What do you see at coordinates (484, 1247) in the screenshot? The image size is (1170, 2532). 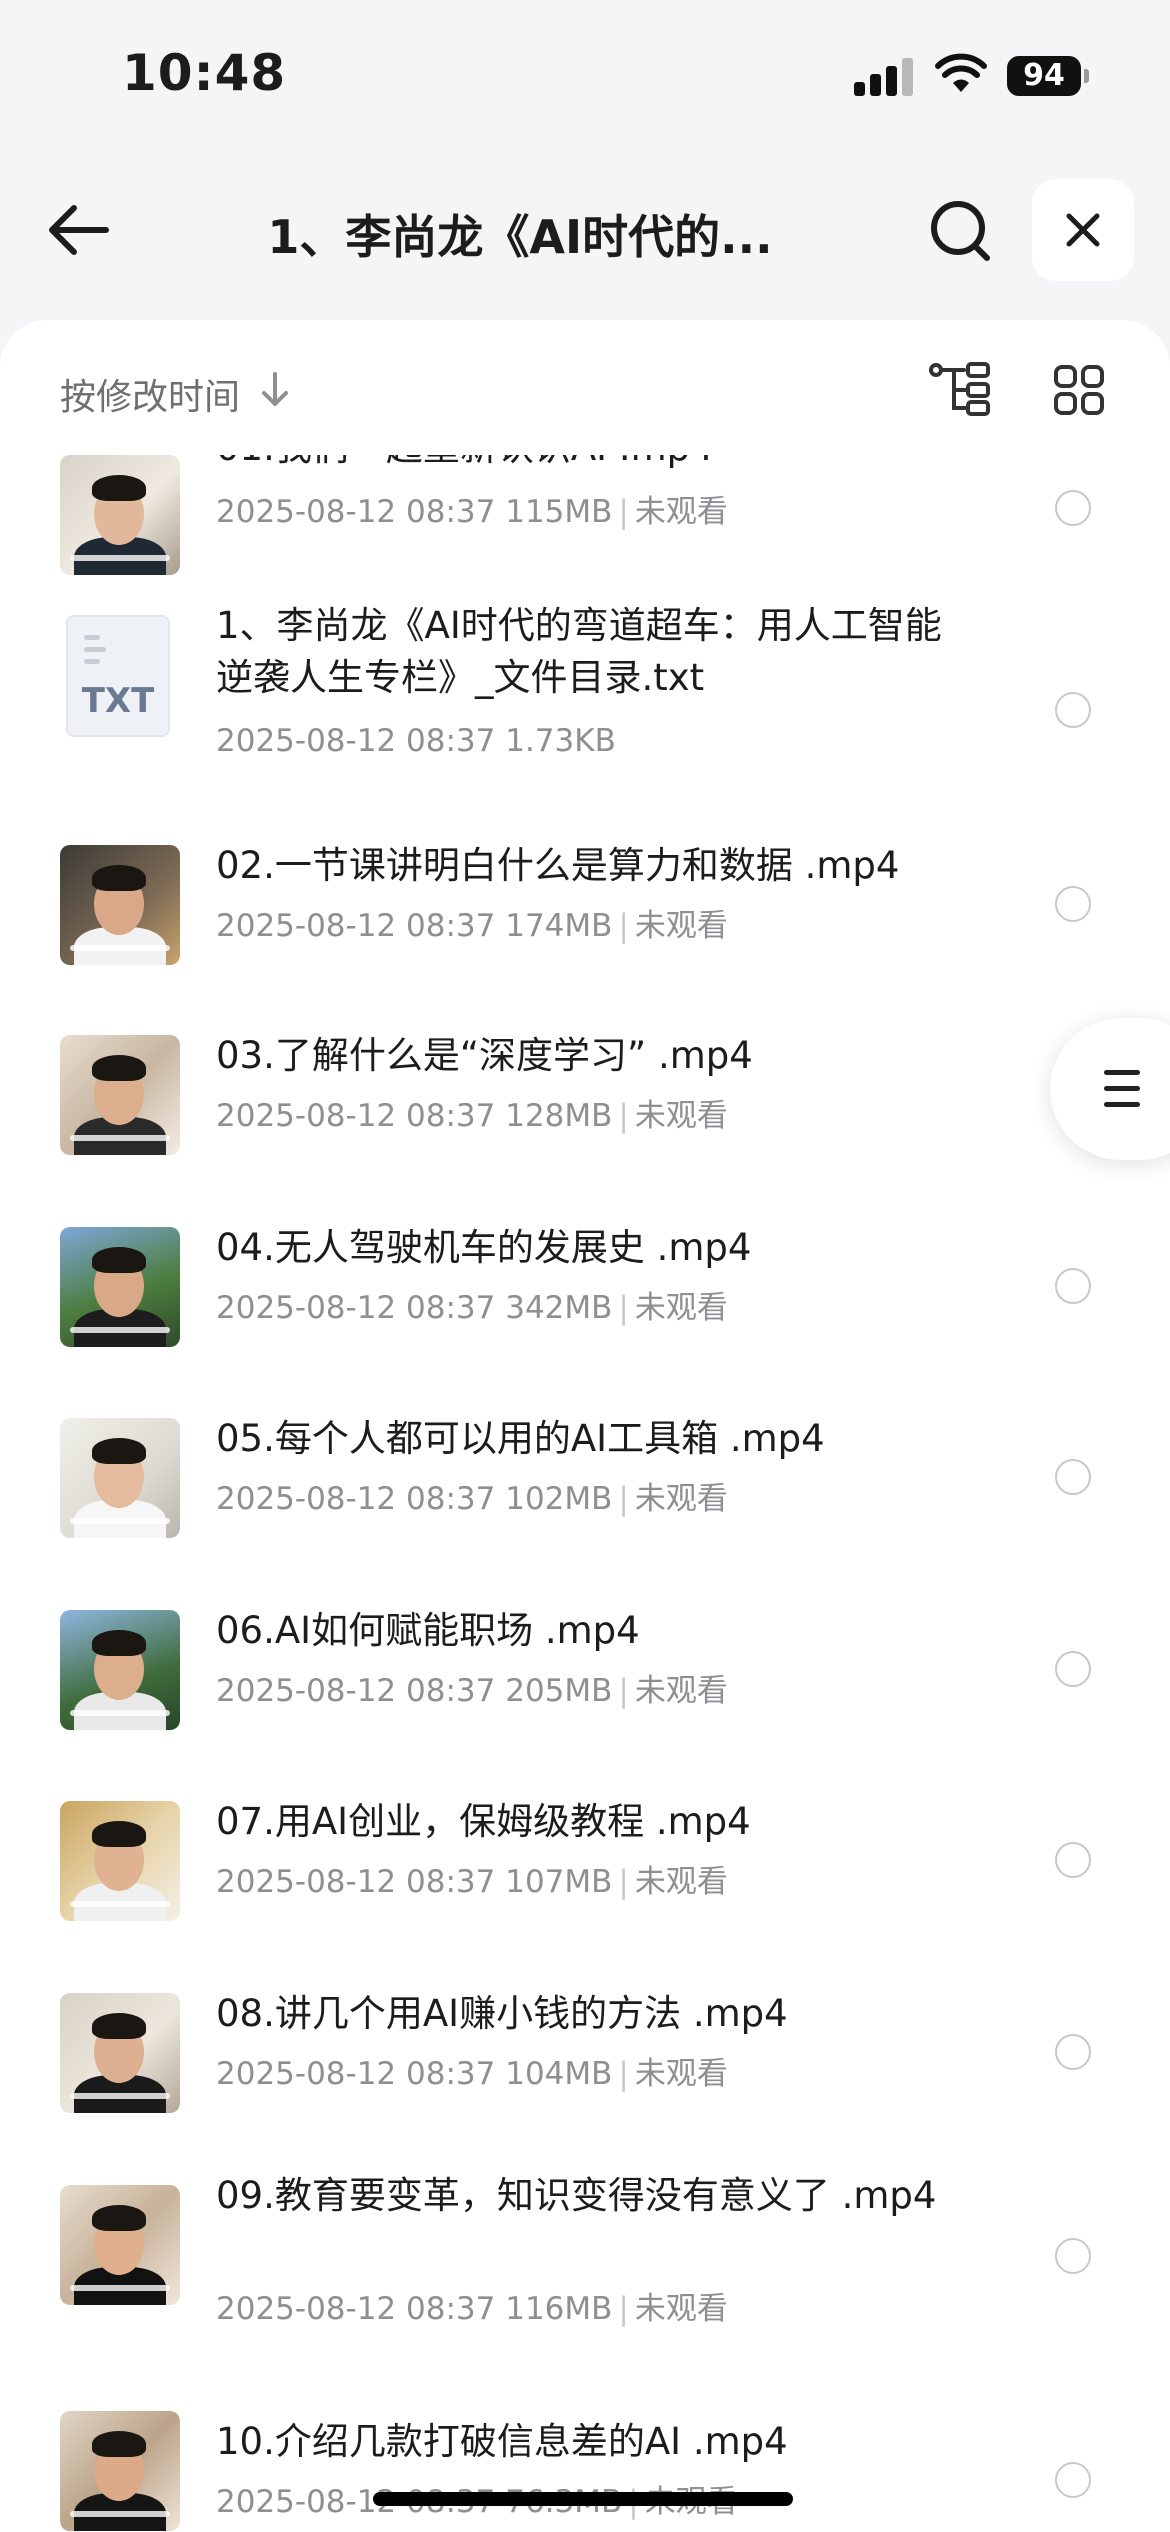 I see `file-name: 04.无人驾驶机车的发展史 .mp4` at bounding box center [484, 1247].